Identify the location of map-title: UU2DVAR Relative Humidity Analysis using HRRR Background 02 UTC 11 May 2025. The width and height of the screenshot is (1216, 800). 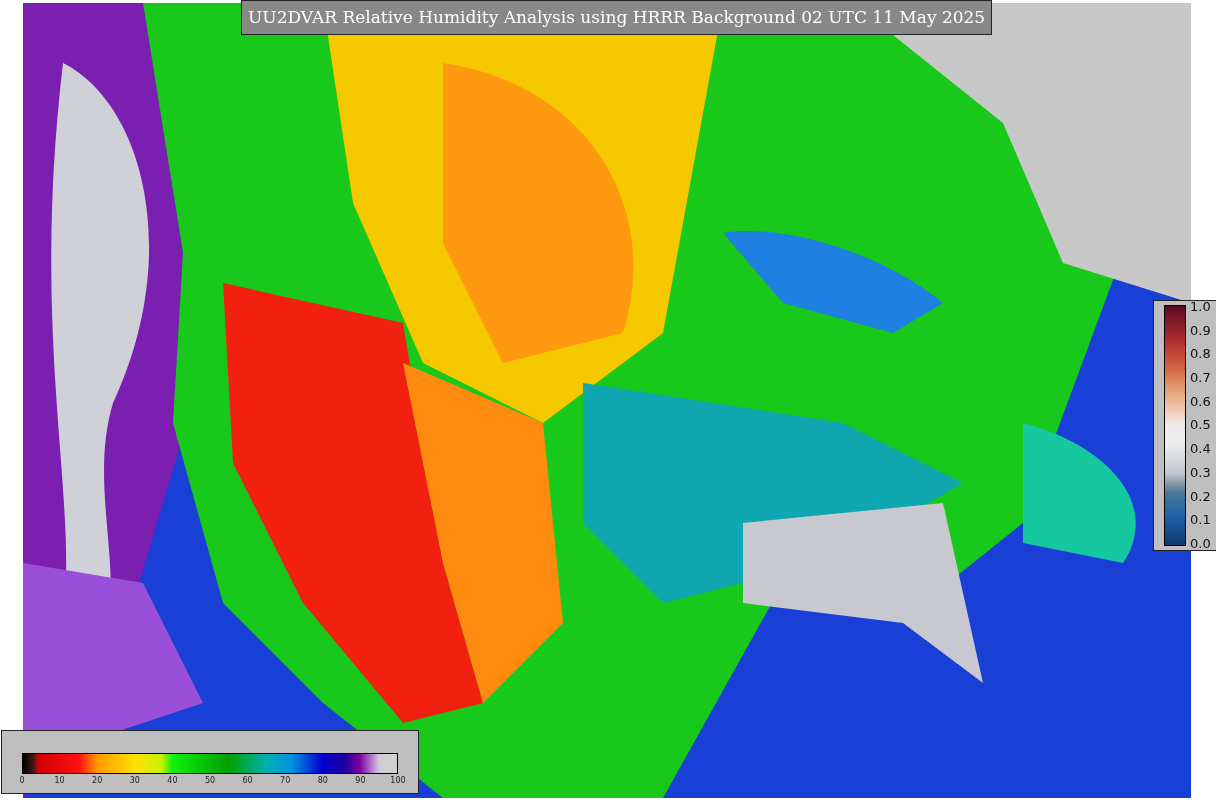
(617, 17).